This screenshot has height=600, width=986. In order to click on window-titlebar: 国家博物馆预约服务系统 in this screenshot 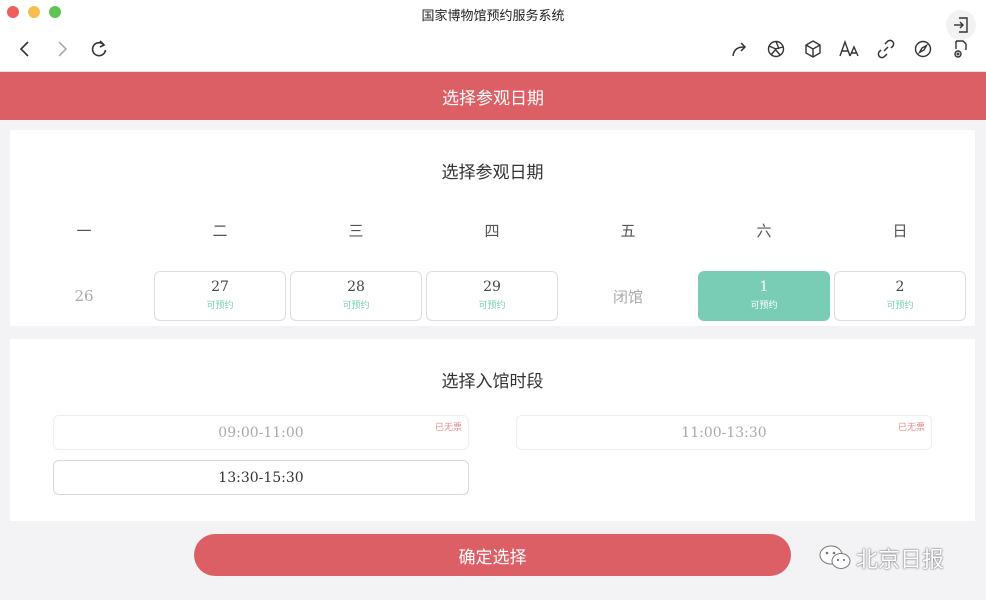, I will do `click(493, 36)`.